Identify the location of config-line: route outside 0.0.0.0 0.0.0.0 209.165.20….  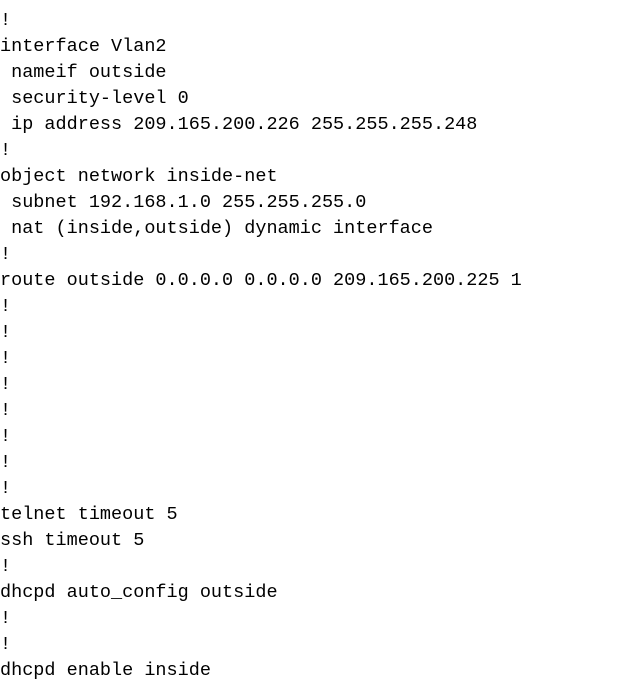
(261, 280).